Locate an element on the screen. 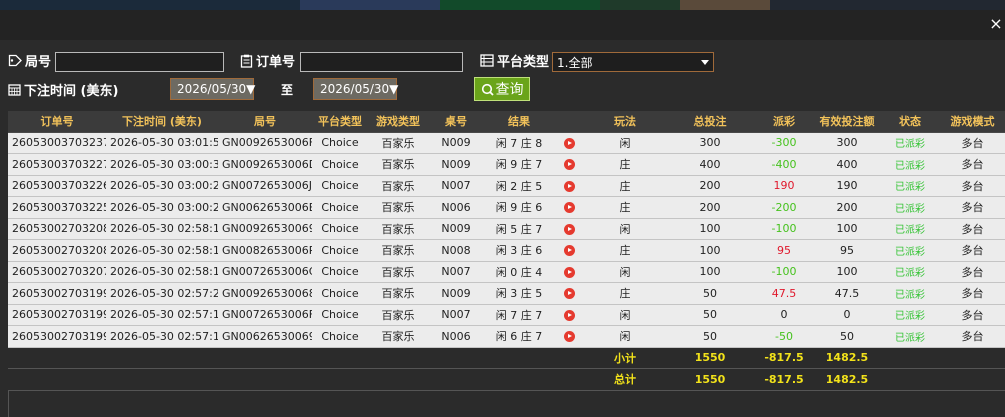 This screenshot has height=417, width=1005. total-valid: 1482.5 is located at coordinates (847, 379).